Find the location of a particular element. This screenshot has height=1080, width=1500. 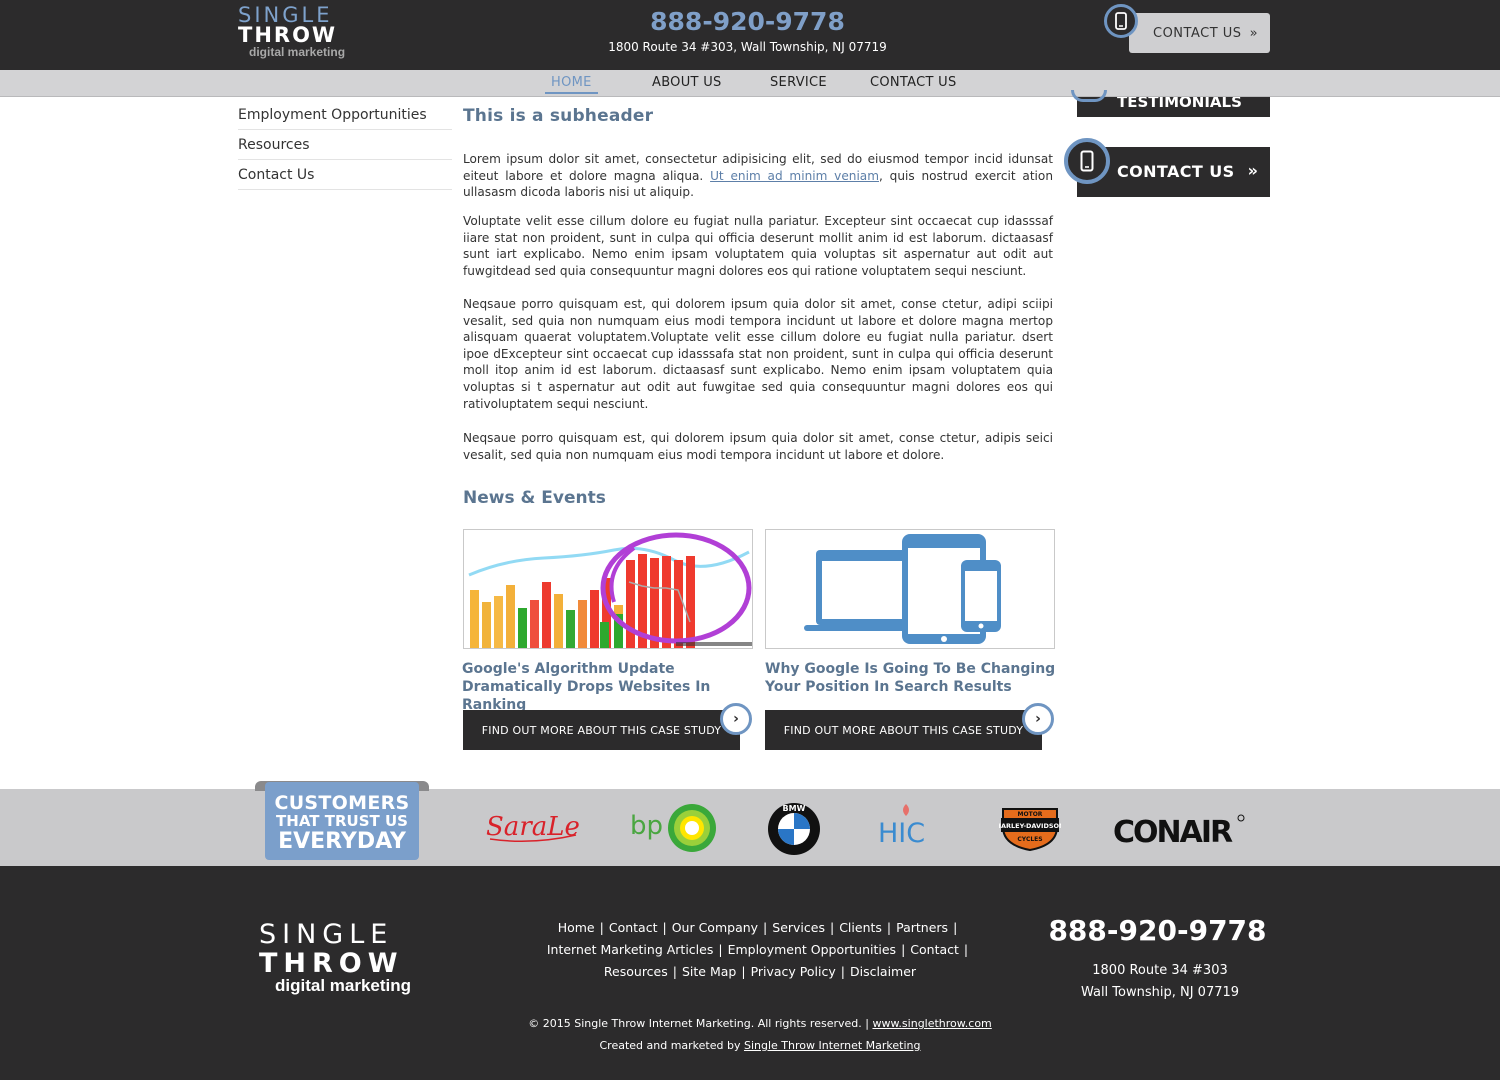

footer-logo-tagline: digital marketing is located at coordinates (343, 985).